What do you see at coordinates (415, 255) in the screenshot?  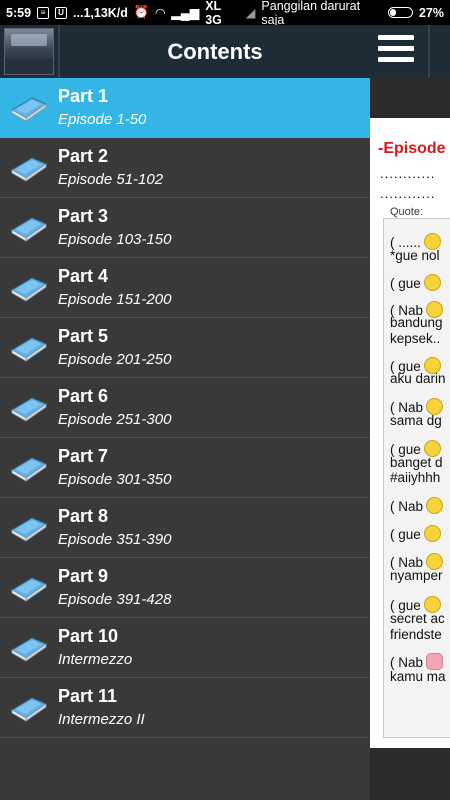 I see `quote-line: *gue nol` at bounding box center [415, 255].